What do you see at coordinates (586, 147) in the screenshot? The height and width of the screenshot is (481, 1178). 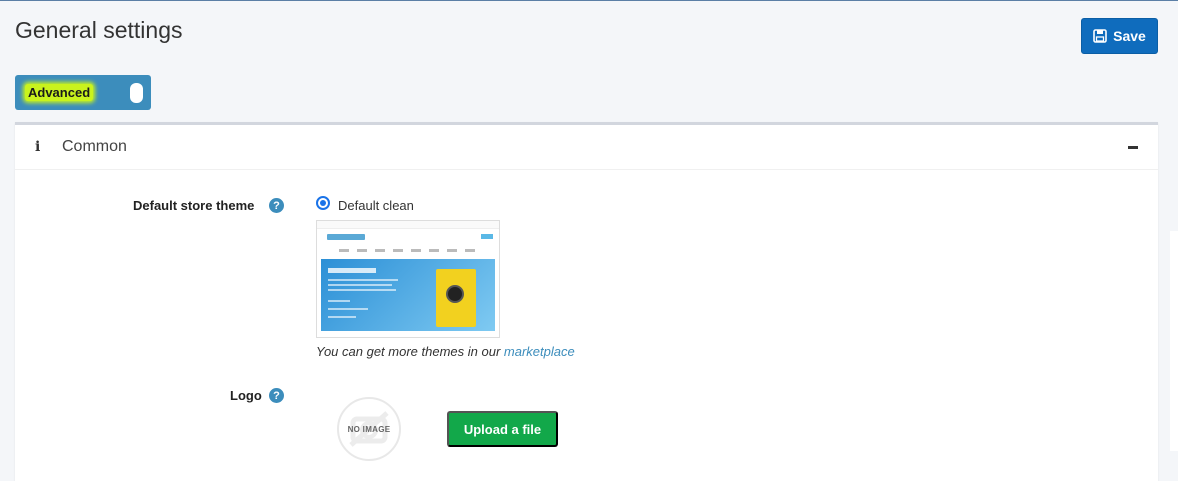 I see `card-header: i Common` at bounding box center [586, 147].